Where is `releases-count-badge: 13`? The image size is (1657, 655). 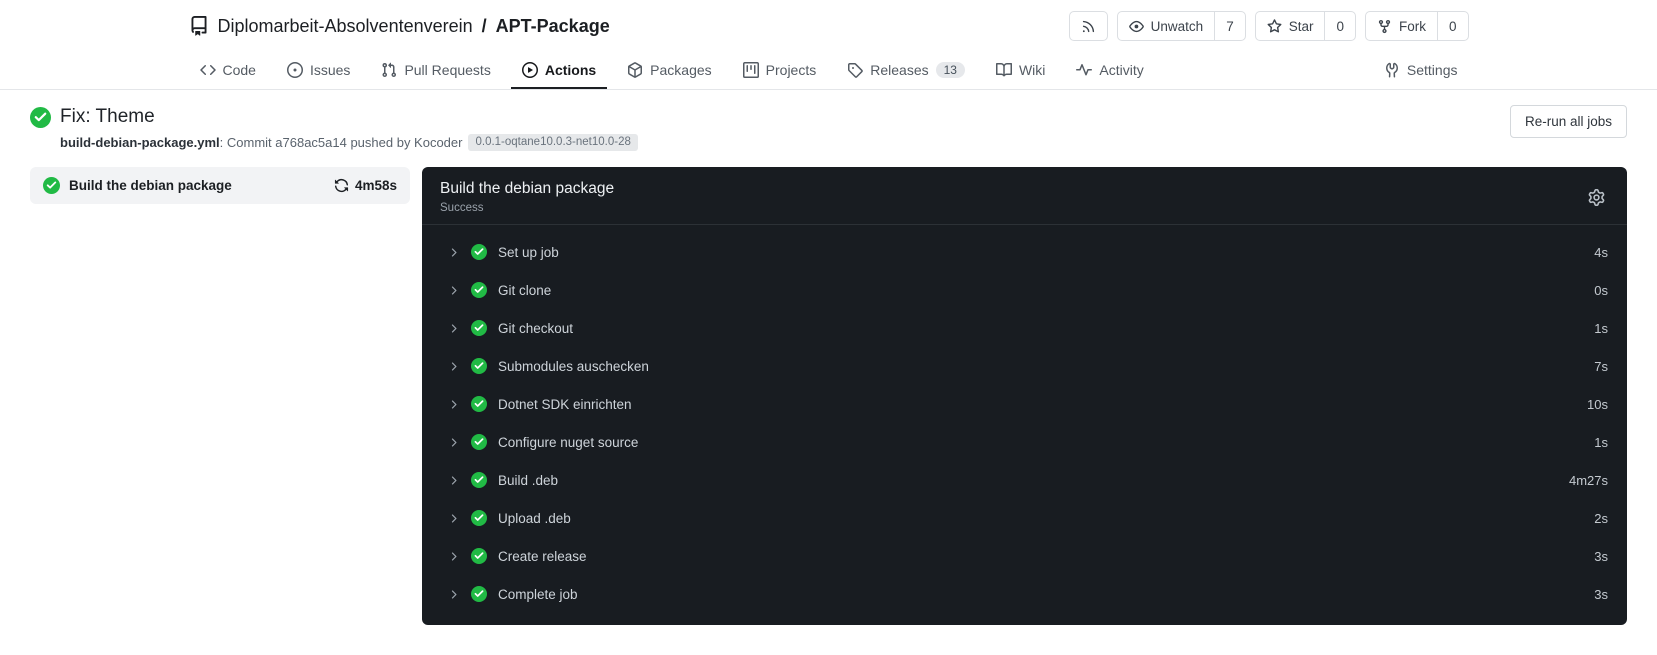
releases-count-badge: 13 is located at coordinates (950, 69).